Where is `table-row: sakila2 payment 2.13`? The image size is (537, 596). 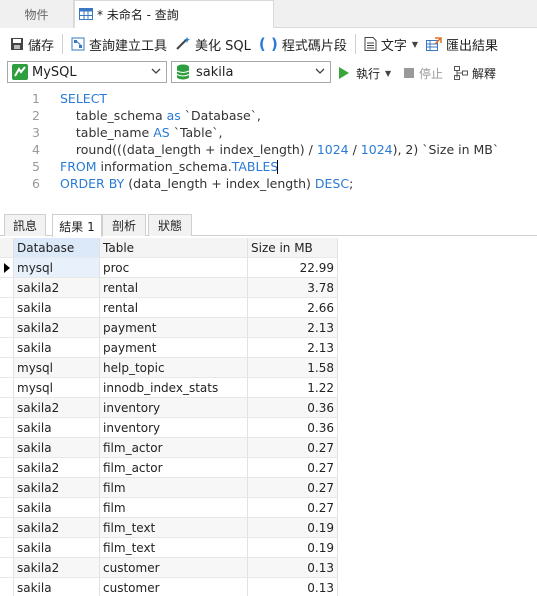 table-row: sakila2 payment 2.13 is located at coordinates (268, 328).